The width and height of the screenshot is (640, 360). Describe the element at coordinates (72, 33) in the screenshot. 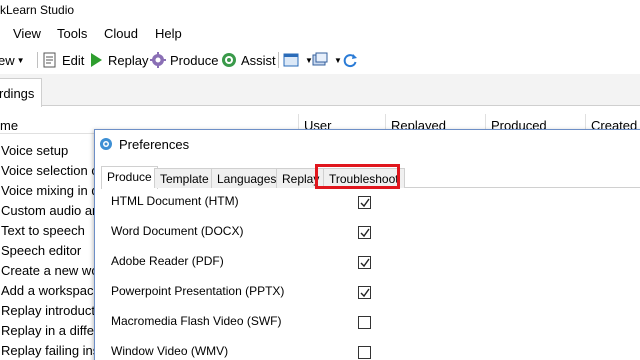

I see `menu-tools: Tools` at that location.